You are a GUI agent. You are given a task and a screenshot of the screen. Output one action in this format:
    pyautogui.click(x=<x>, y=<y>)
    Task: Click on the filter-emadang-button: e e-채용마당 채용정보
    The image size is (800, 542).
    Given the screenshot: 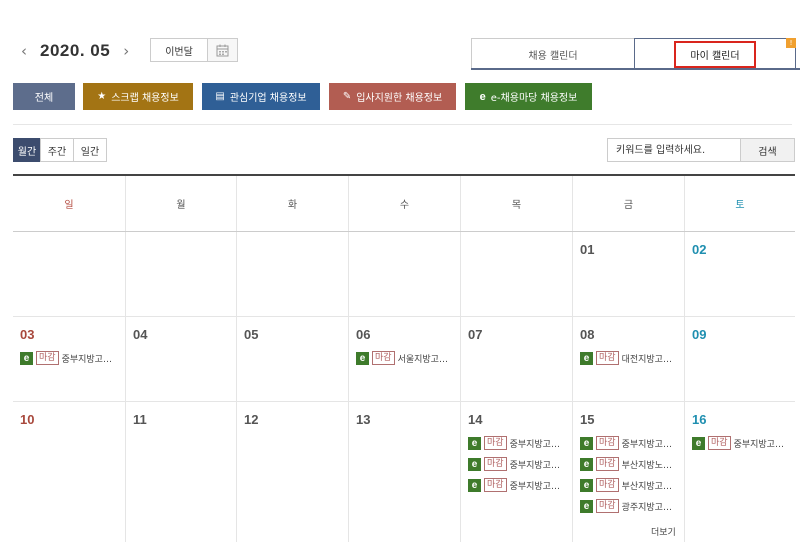 What is the action you would take?
    pyautogui.click(x=528, y=96)
    